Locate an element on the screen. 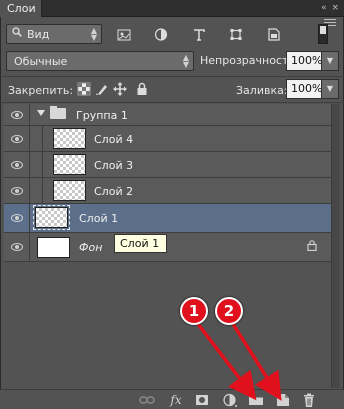 The height and width of the screenshot is (409, 344). annotation-arrows is located at coordinates (239, 361).